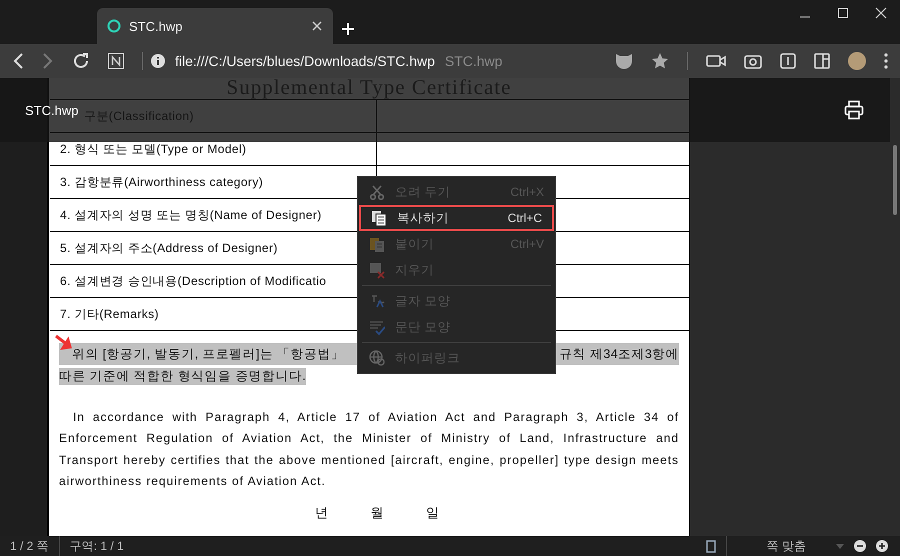  What do you see at coordinates (433, 513) in the screenshot?
I see `date-label: 일` at bounding box center [433, 513].